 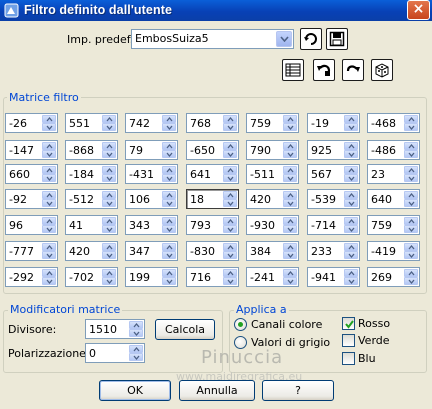 What do you see at coordinates (151, 225) in the screenshot?
I see `matrix-cell: 343` at bounding box center [151, 225].